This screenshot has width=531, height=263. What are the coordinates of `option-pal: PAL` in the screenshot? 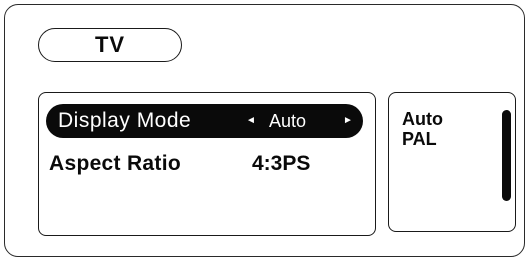 It's located at (419, 139).